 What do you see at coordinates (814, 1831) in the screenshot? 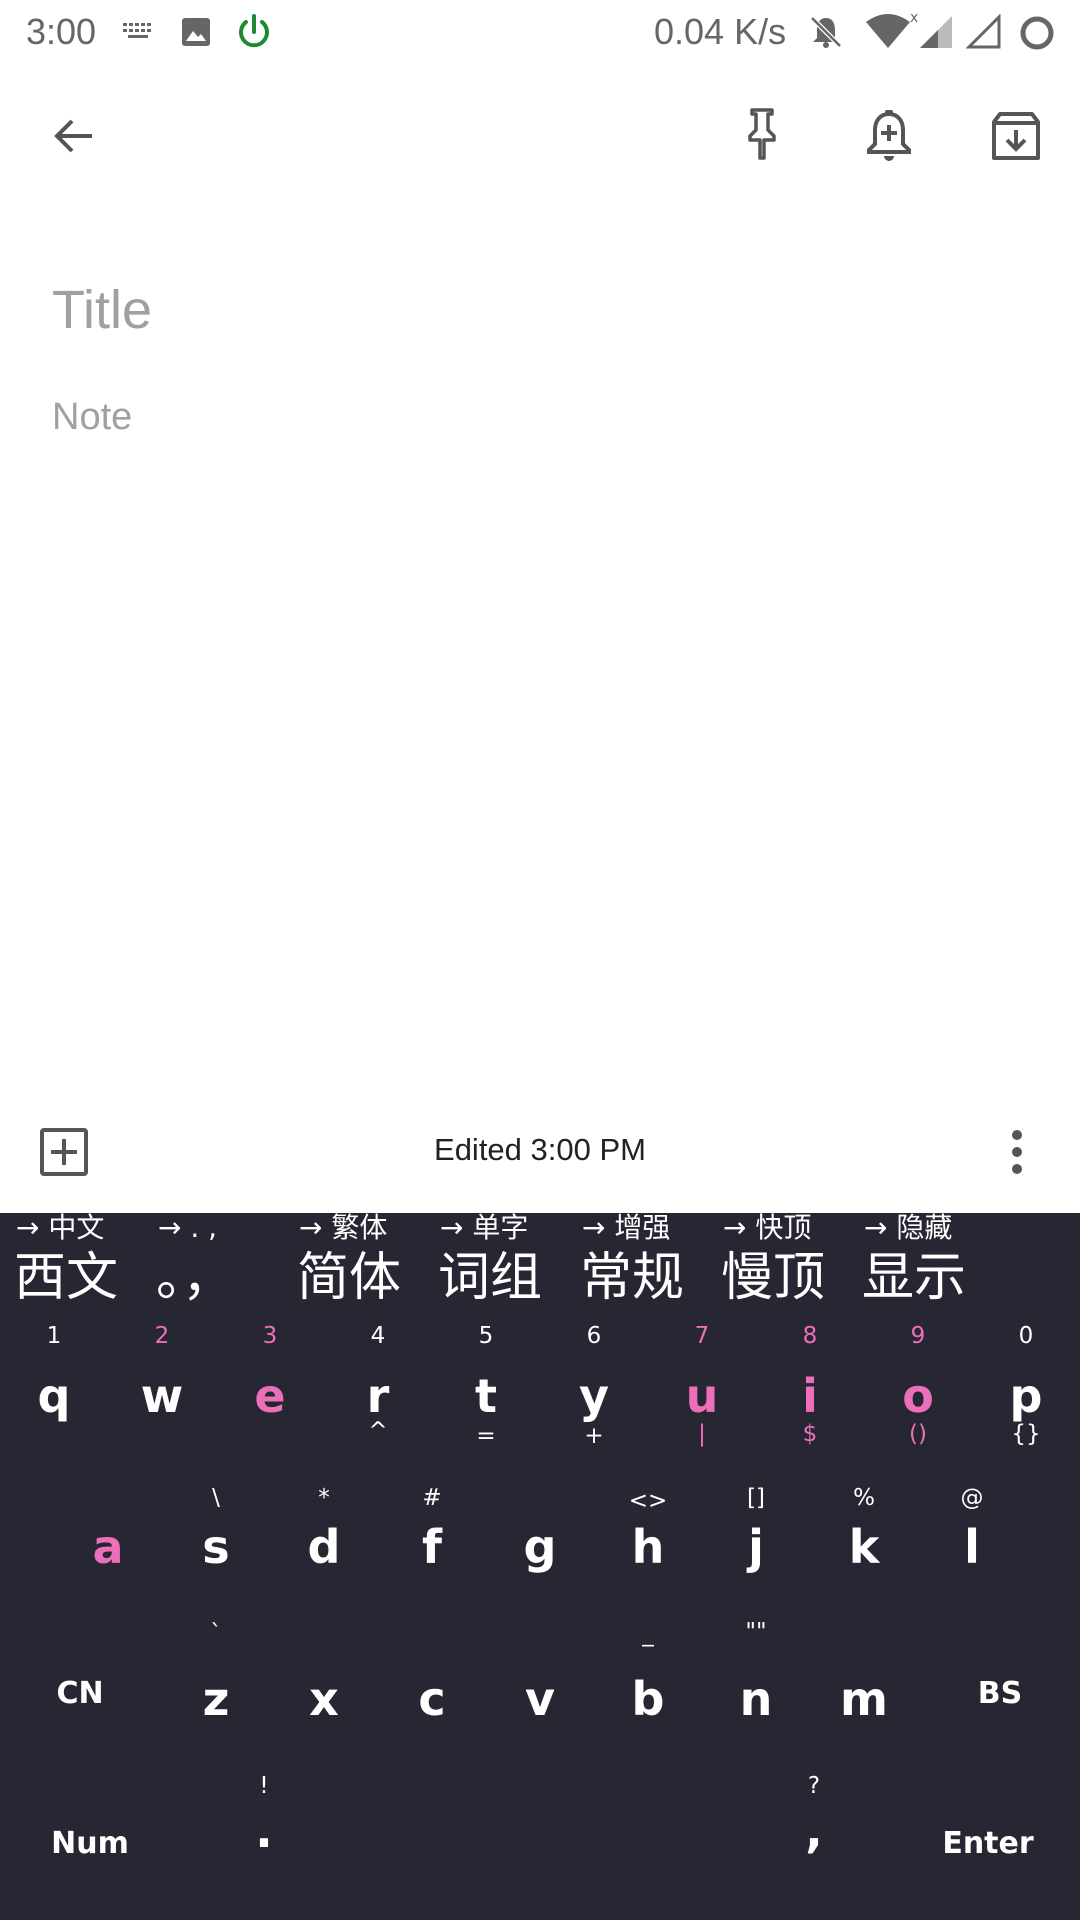
I see `comma-key: ,` at bounding box center [814, 1831].